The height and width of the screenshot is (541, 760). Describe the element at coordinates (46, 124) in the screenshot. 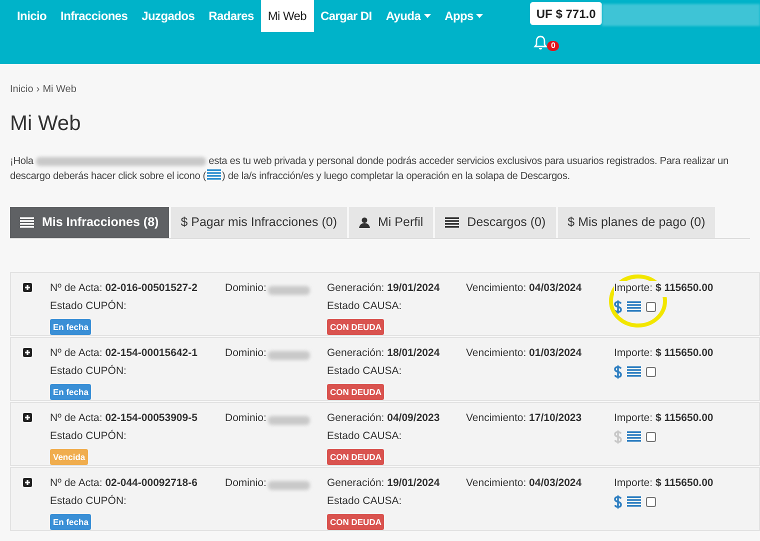

I see `page-title: Mi Web` at that location.